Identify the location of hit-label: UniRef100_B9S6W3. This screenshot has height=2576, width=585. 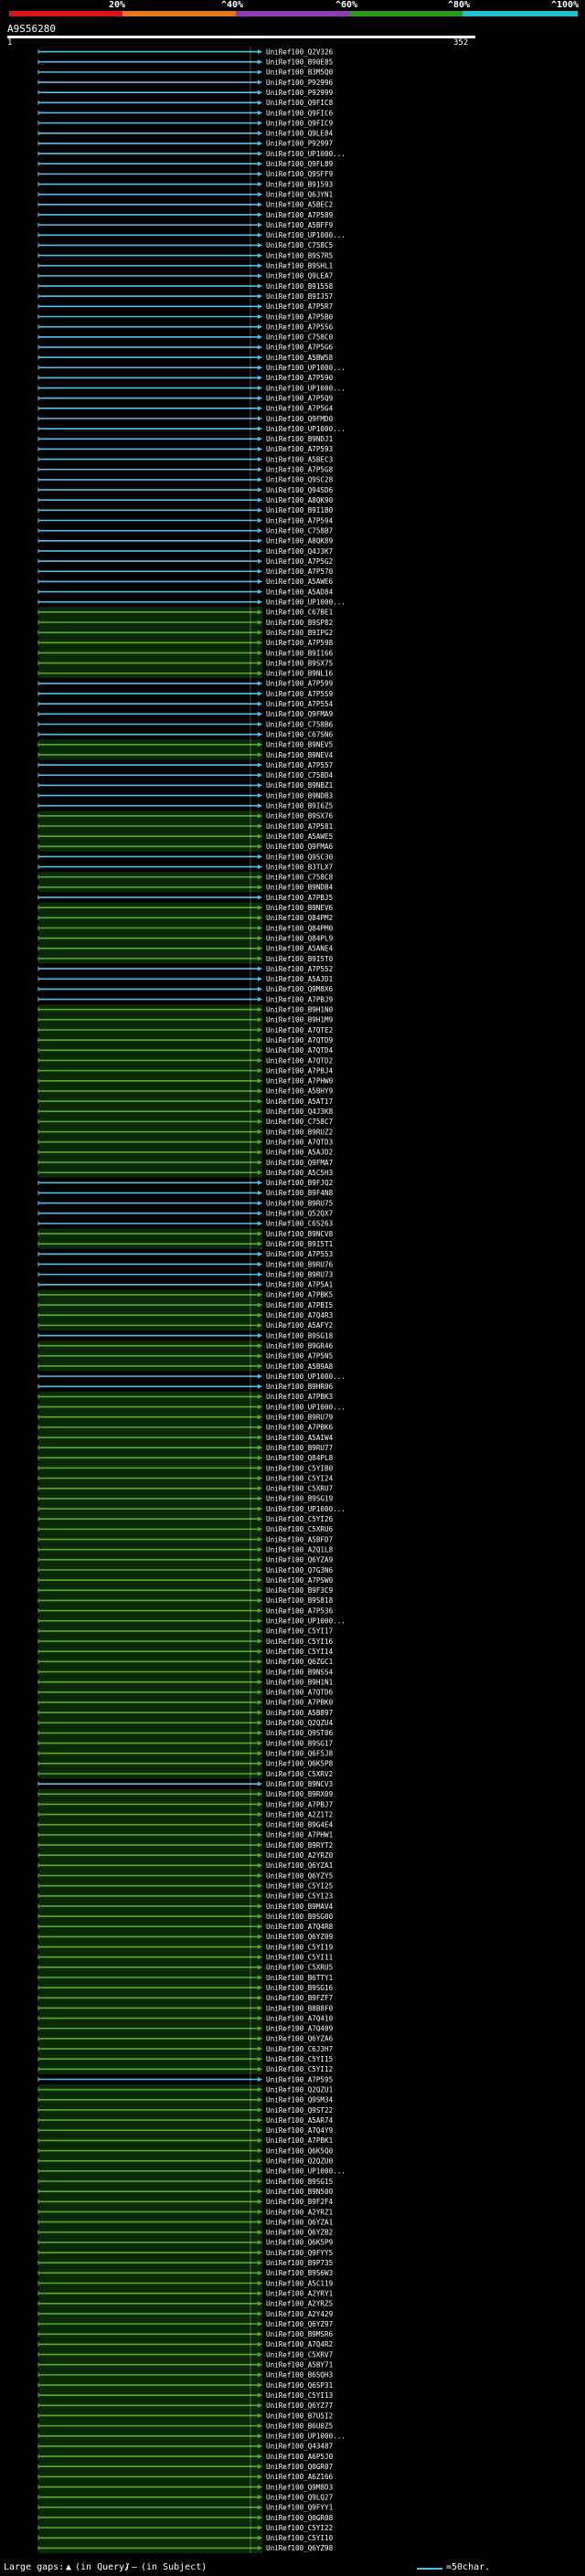
(299, 2273).